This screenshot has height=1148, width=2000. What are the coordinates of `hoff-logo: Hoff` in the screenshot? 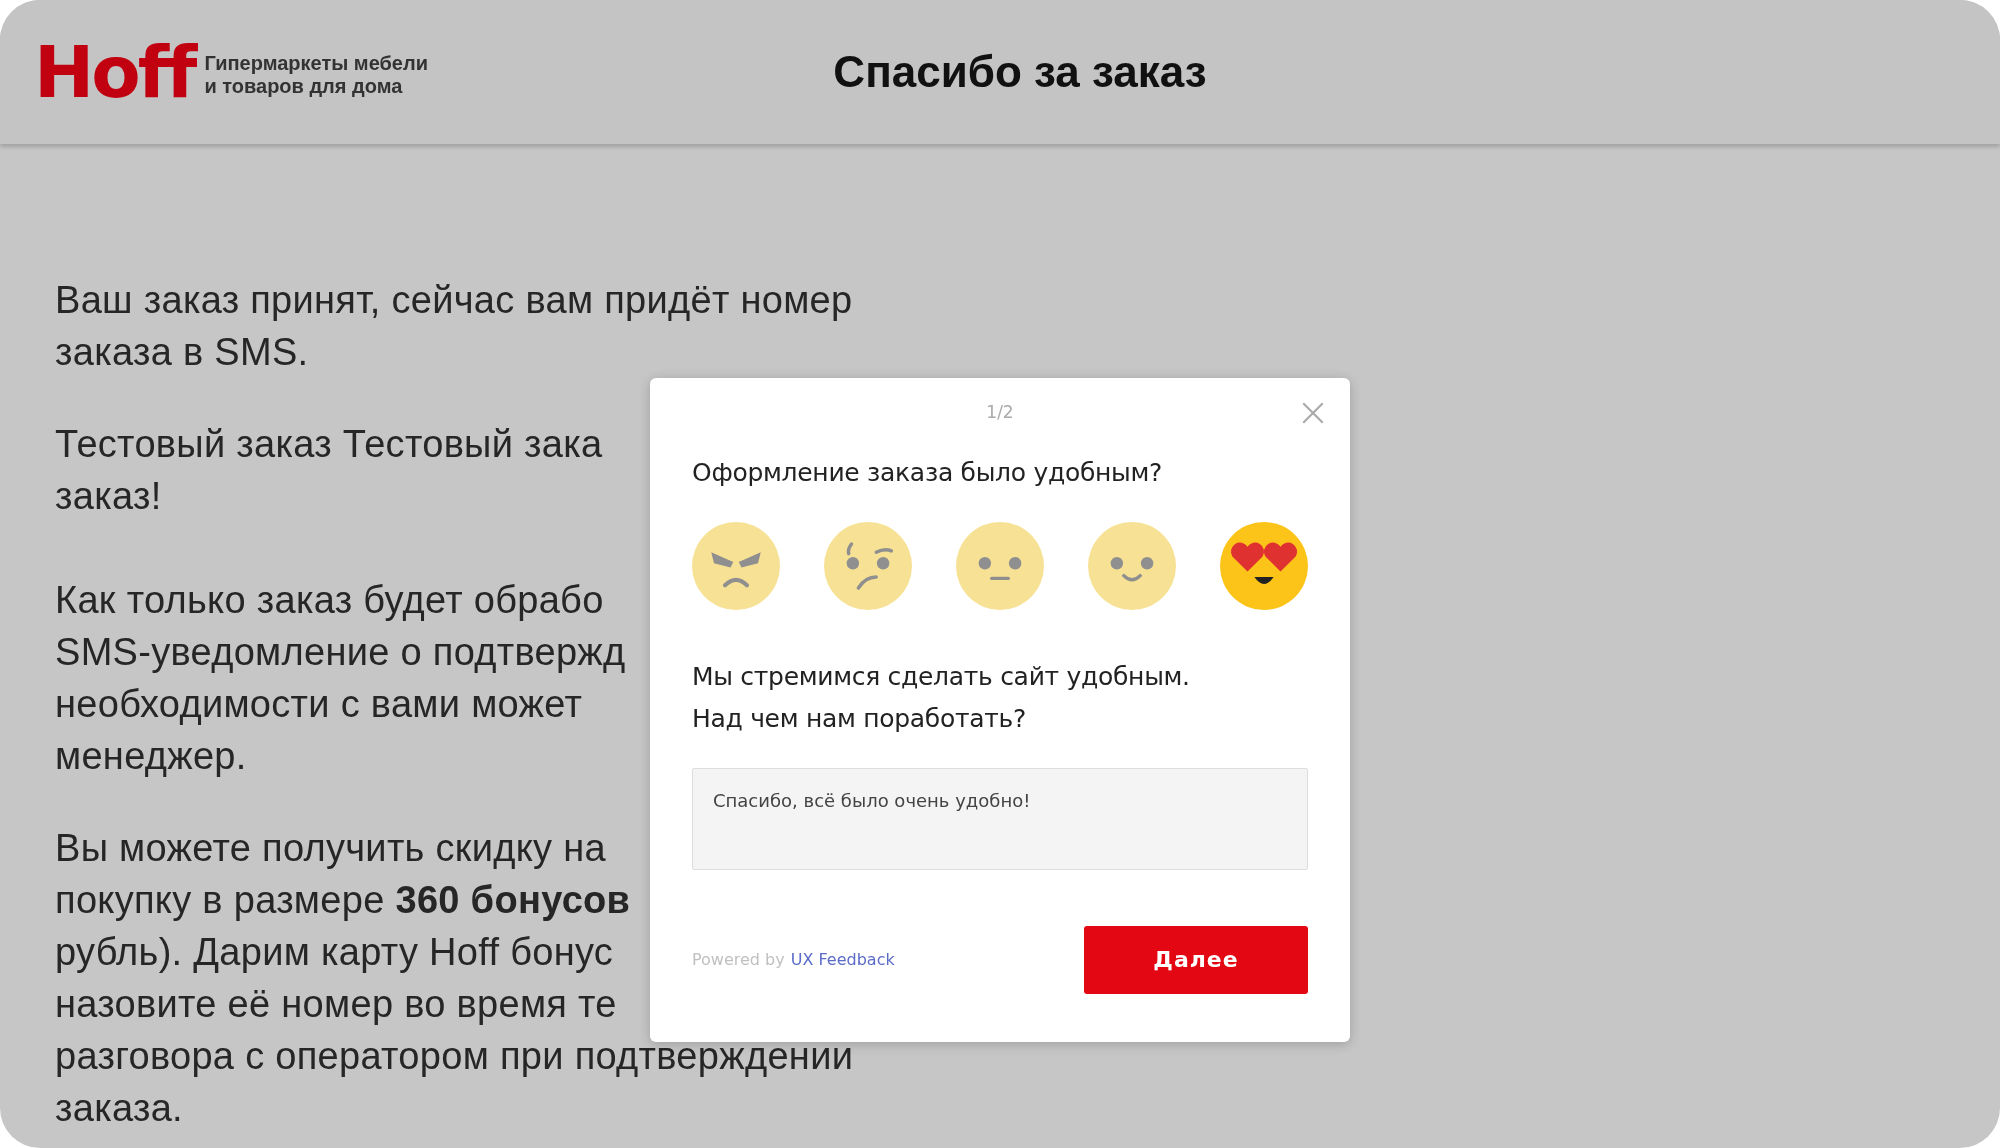 It's located at (114, 72).